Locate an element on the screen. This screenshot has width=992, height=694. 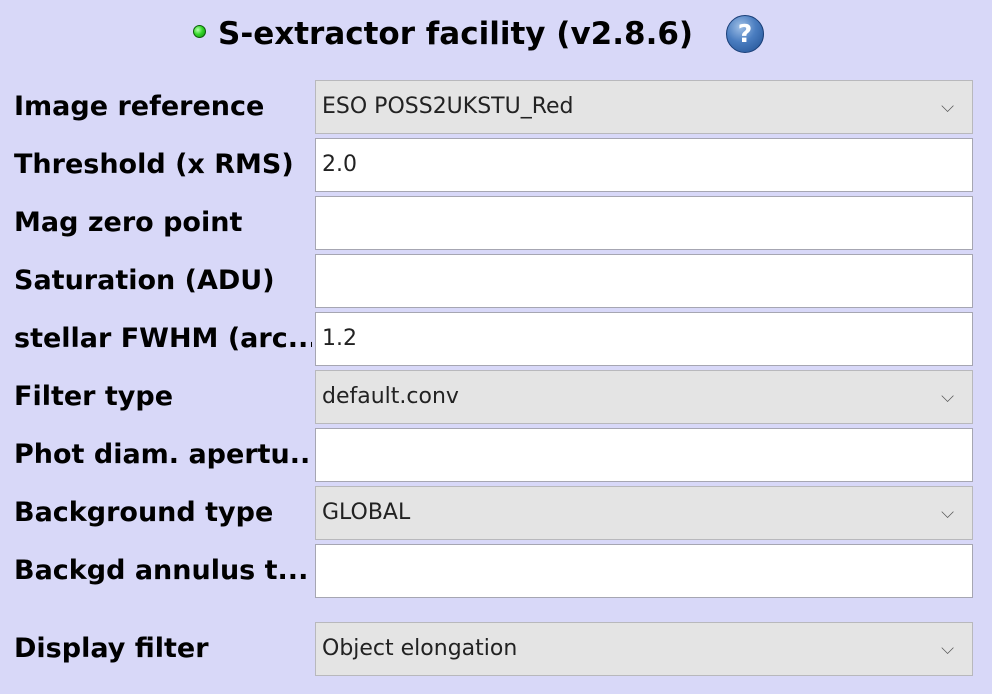
background-type-value: GLOBAL is located at coordinates (366, 512).